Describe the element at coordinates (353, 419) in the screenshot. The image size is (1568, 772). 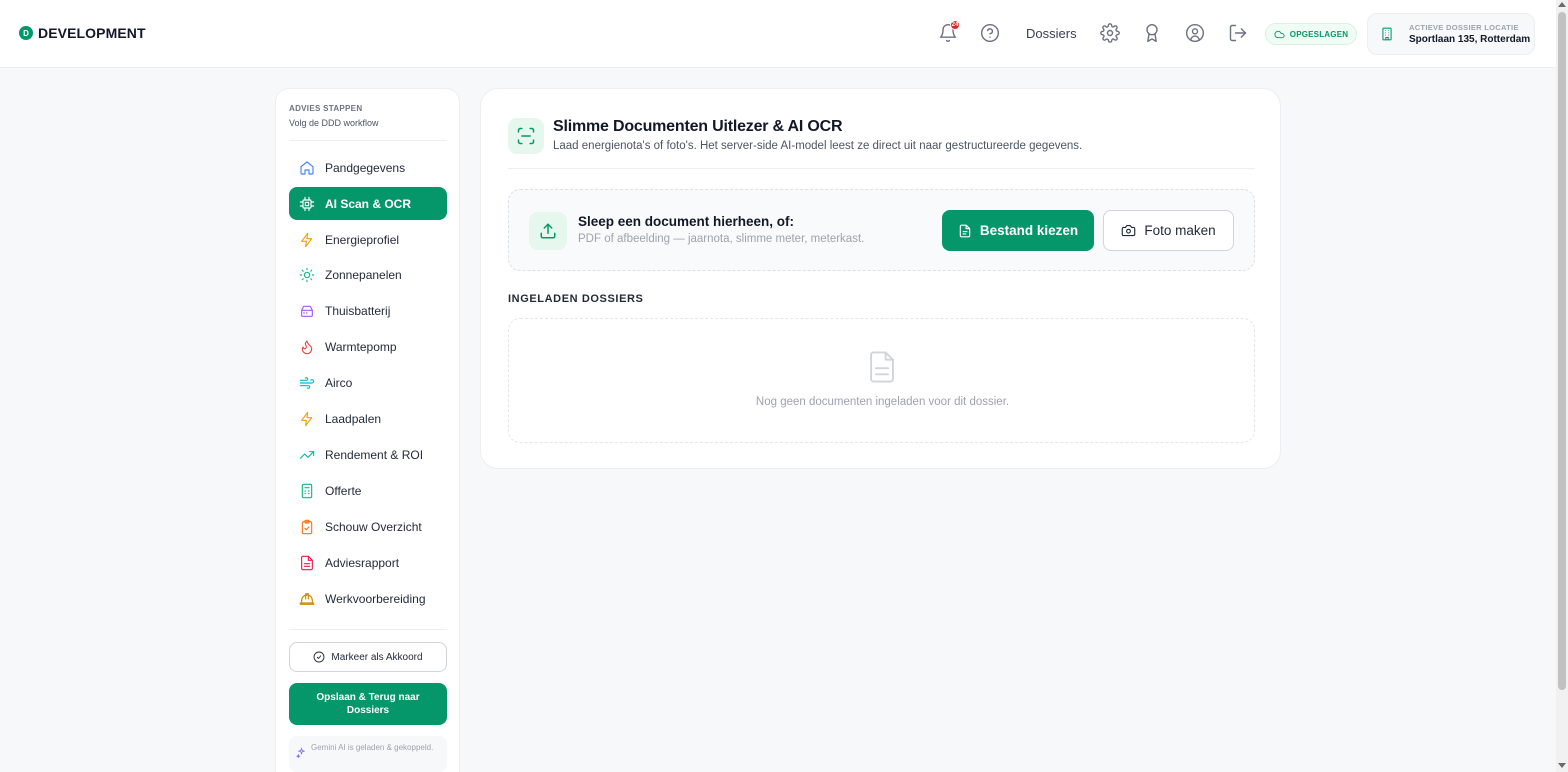
I see `sidebar-item-label: Laadpalen` at that location.